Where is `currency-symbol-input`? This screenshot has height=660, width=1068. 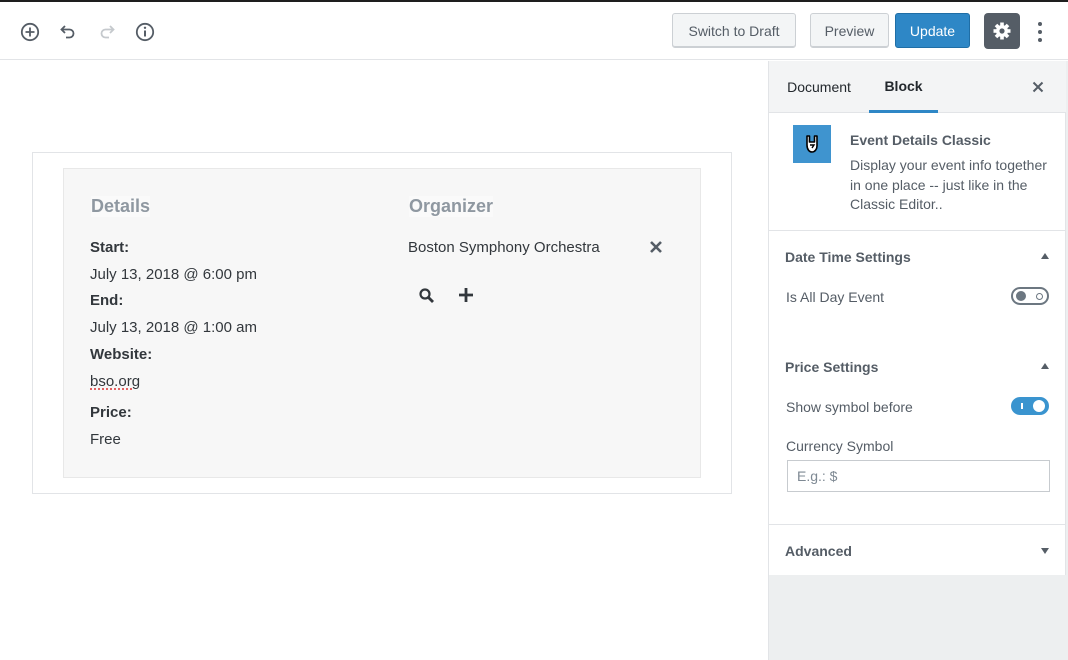 currency-symbol-input is located at coordinates (918, 476).